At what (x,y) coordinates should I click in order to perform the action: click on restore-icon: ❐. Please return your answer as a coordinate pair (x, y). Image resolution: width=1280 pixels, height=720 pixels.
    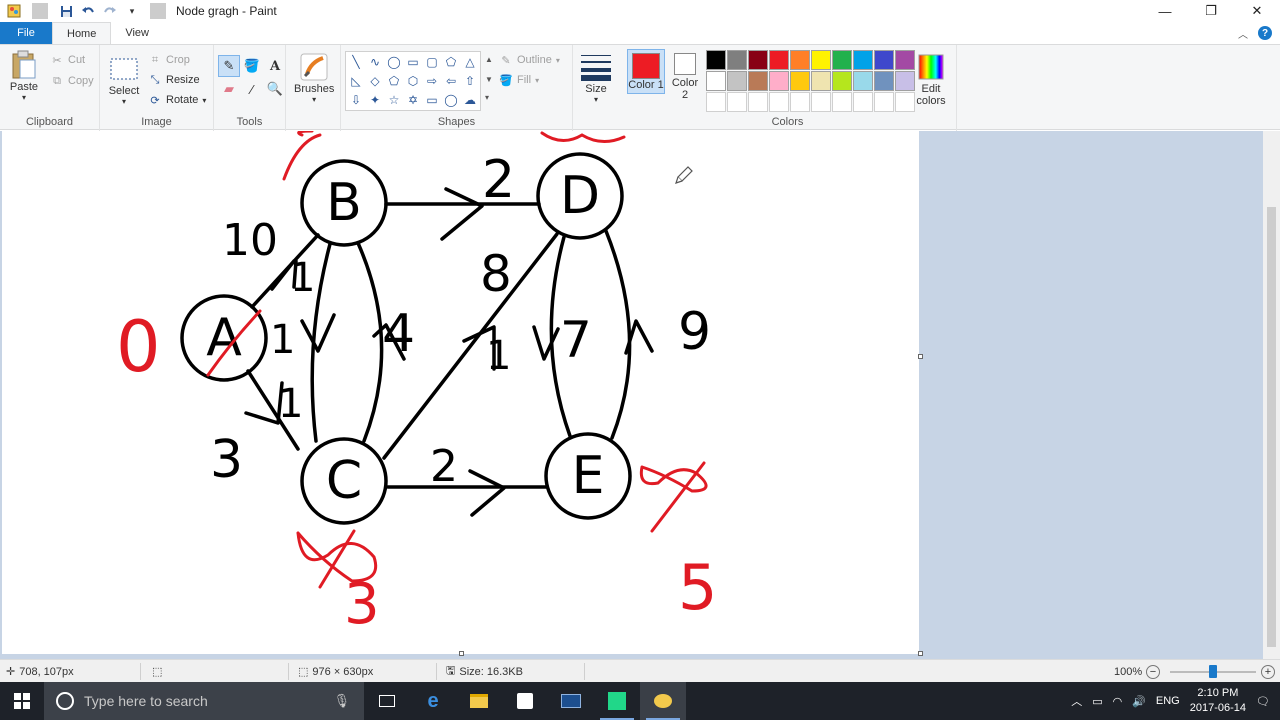
    Looking at the image, I should click on (1211, 11).